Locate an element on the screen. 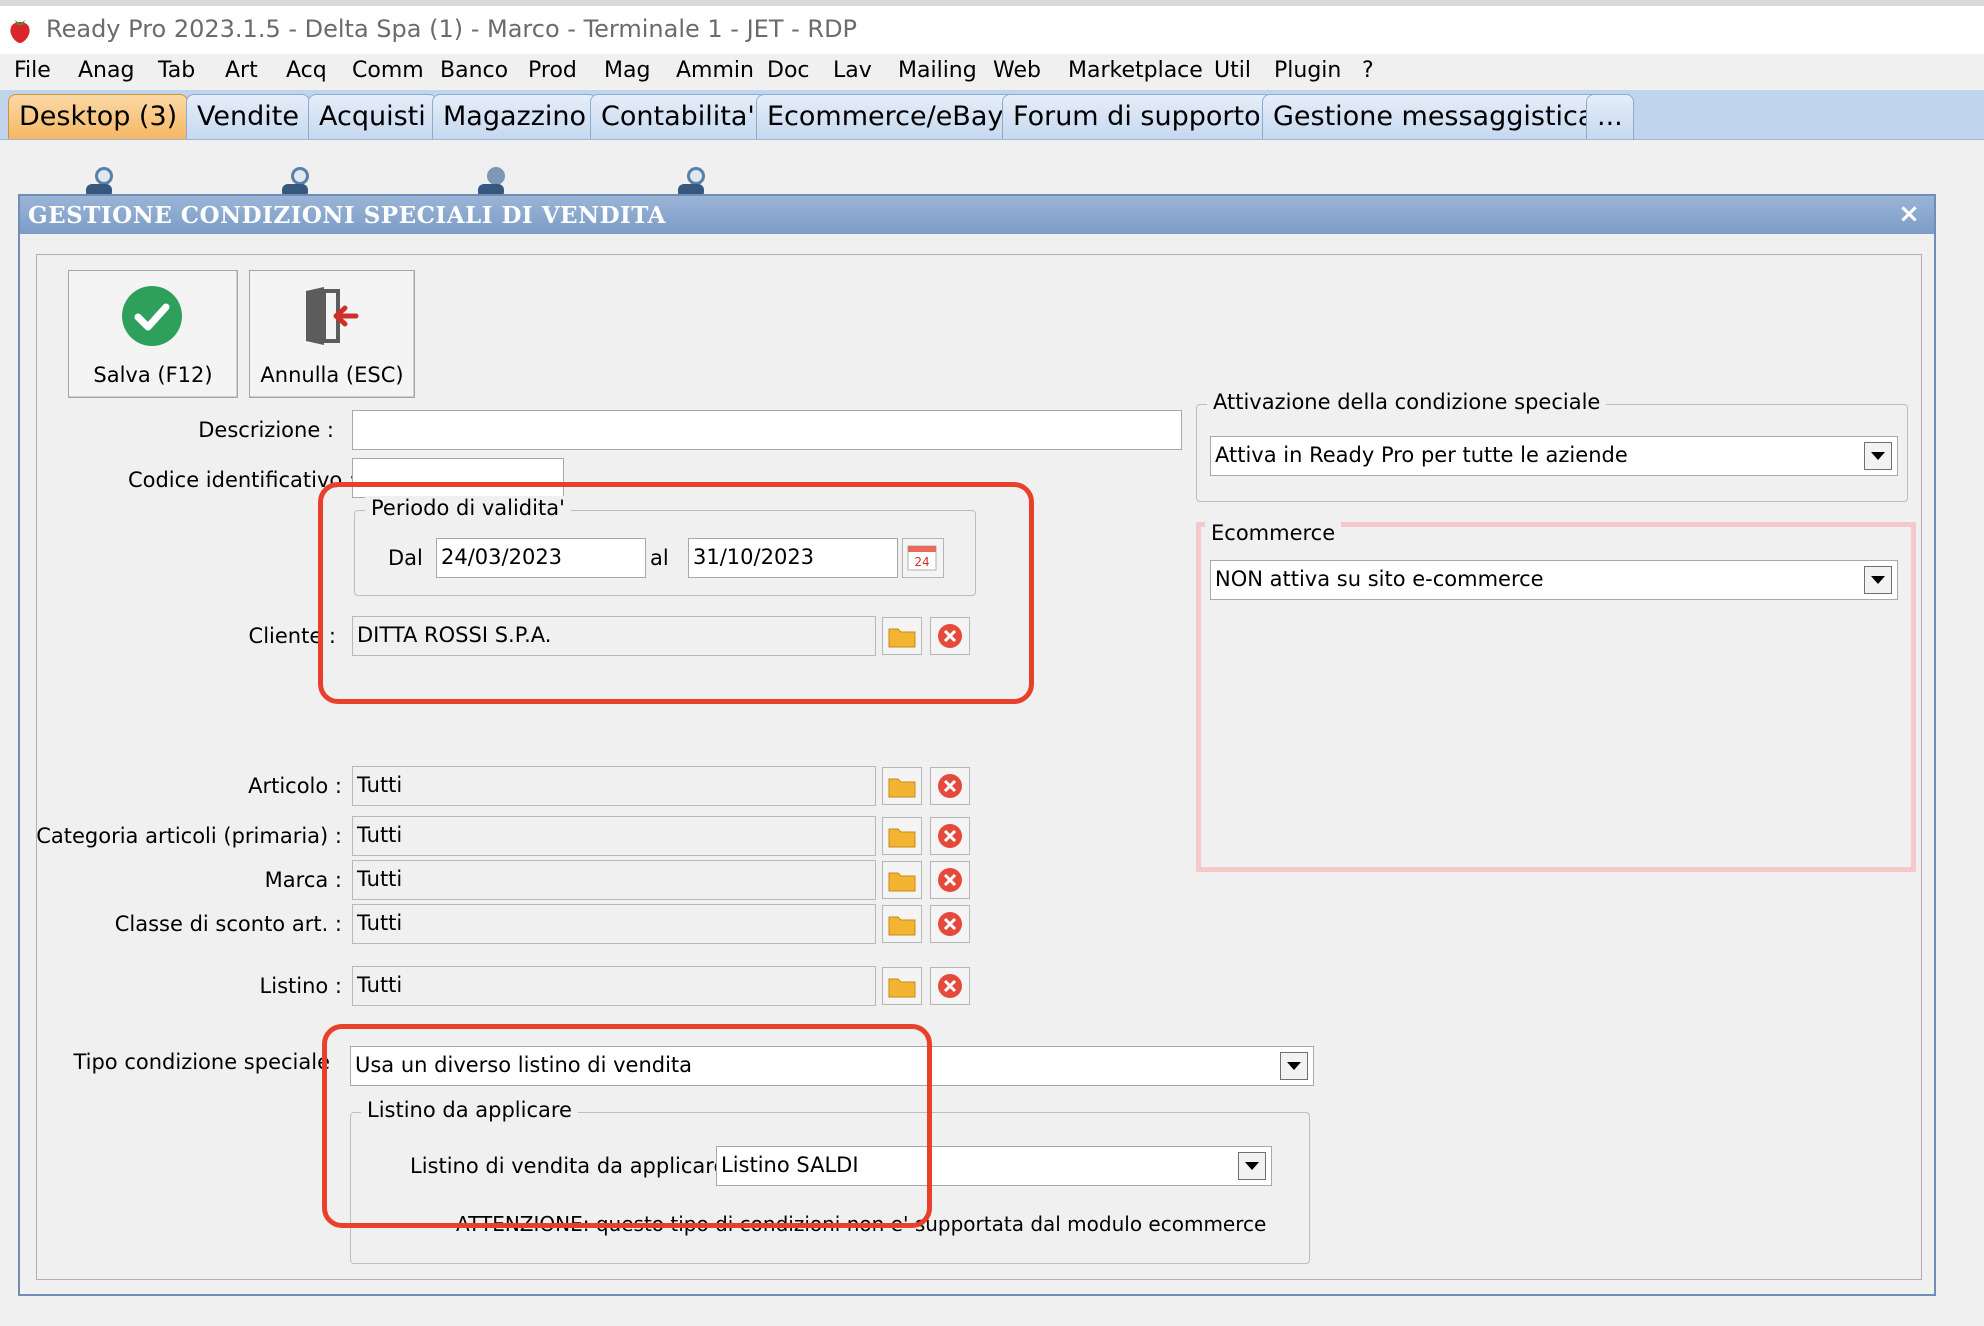 This screenshot has width=1984, height=1326. marca-clear-button is located at coordinates (950, 880).